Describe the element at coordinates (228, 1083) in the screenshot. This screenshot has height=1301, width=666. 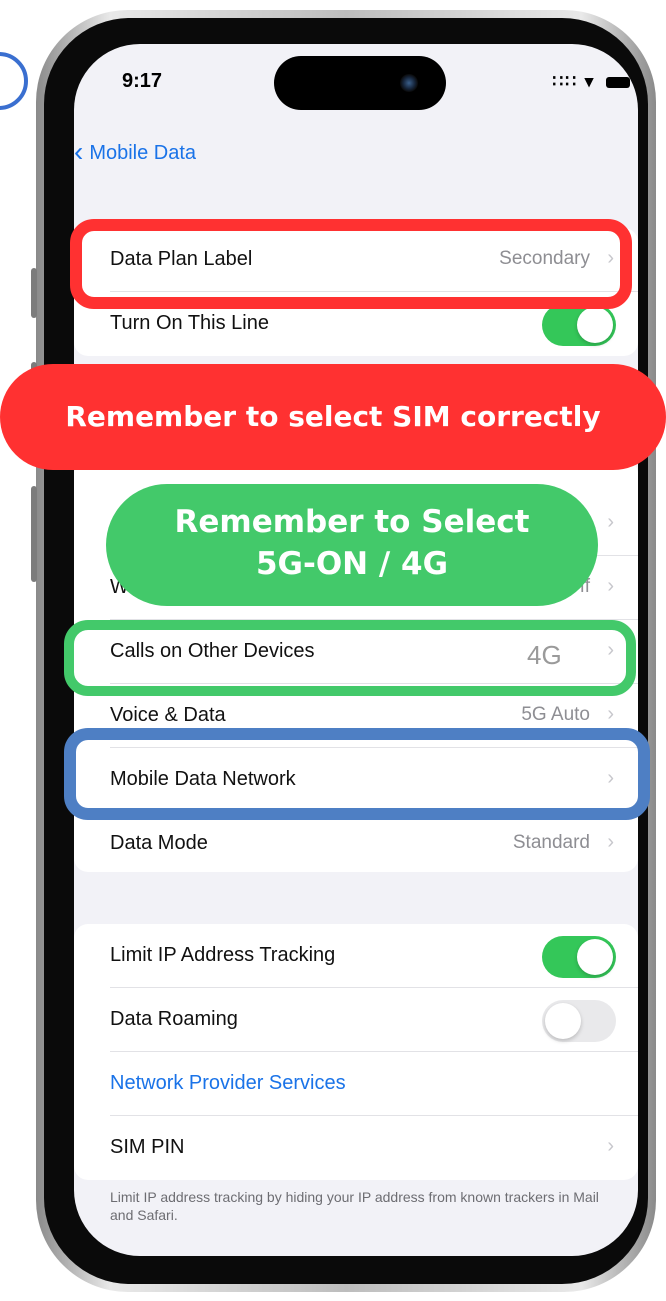
I see `network-provider-services-link: Network Provider Services` at that location.